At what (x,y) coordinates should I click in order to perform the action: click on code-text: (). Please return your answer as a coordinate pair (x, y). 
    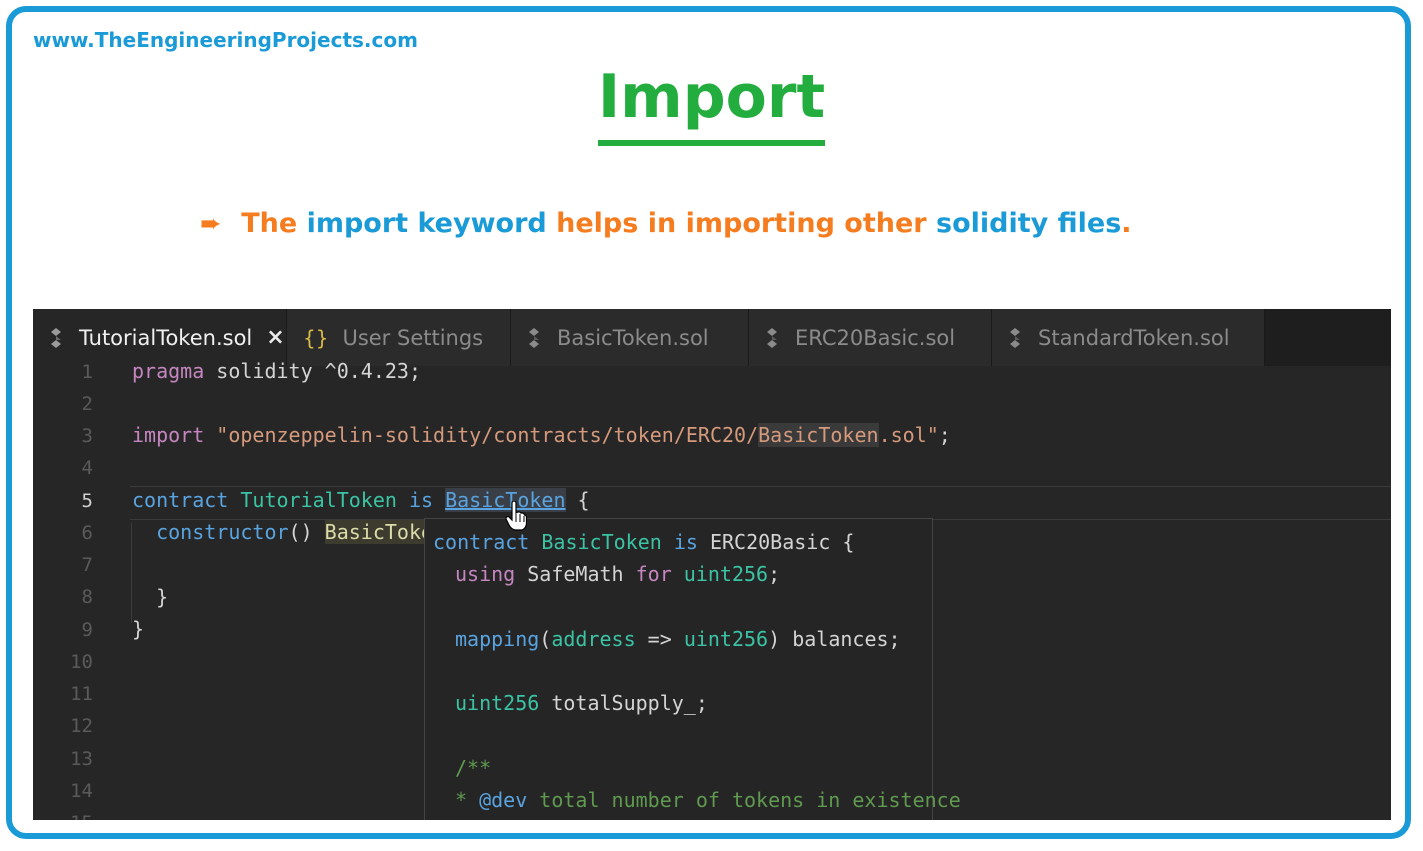
    Looking at the image, I should click on (306, 532).